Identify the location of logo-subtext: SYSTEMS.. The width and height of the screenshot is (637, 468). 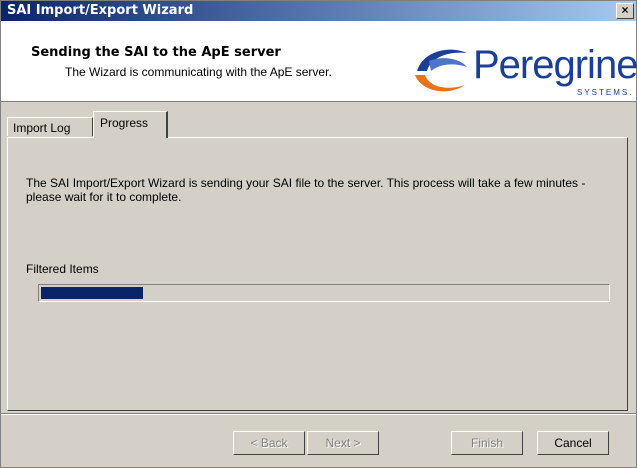
(605, 92).